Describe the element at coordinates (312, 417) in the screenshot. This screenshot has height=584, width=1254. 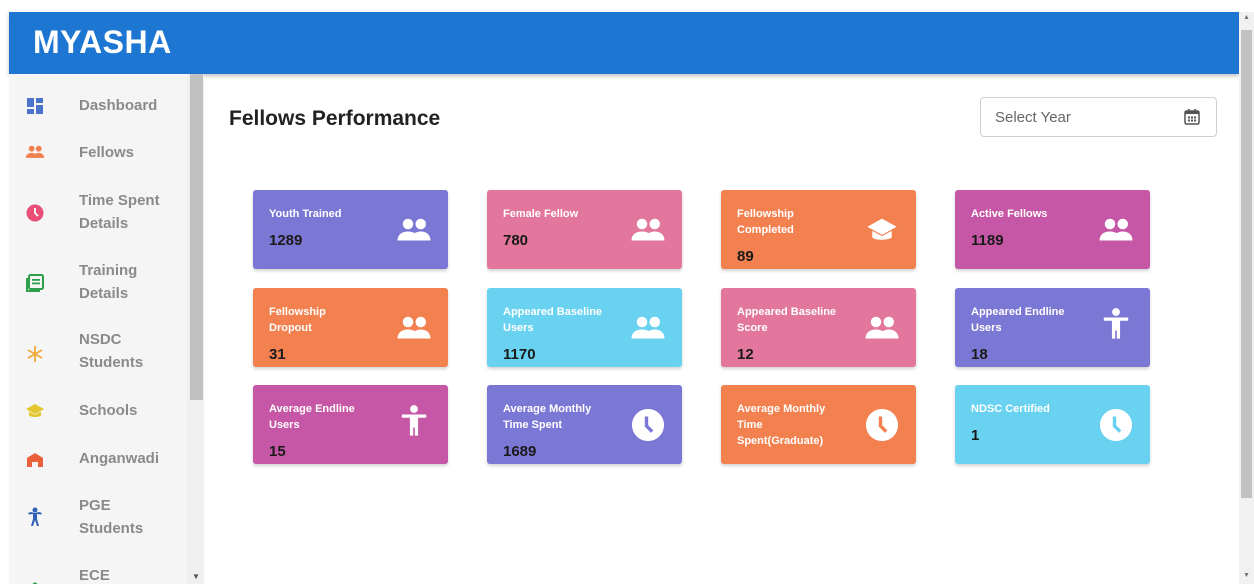
I see `card-label: Average Endline Users` at that location.